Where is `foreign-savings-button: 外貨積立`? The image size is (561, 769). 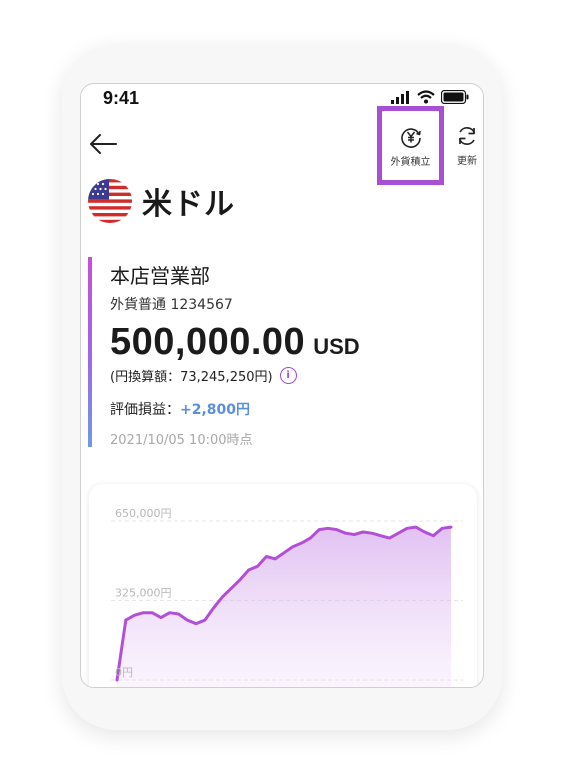 foreign-savings-button: 外貨積立 is located at coordinates (410, 145).